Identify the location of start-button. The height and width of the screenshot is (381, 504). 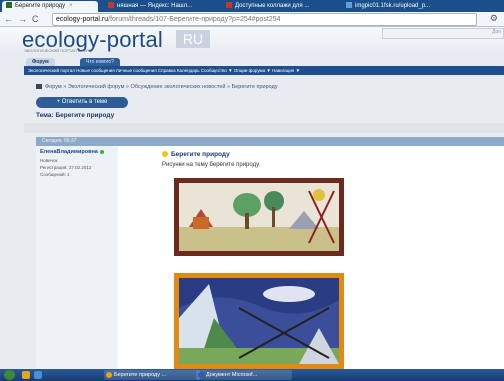
(9, 375).